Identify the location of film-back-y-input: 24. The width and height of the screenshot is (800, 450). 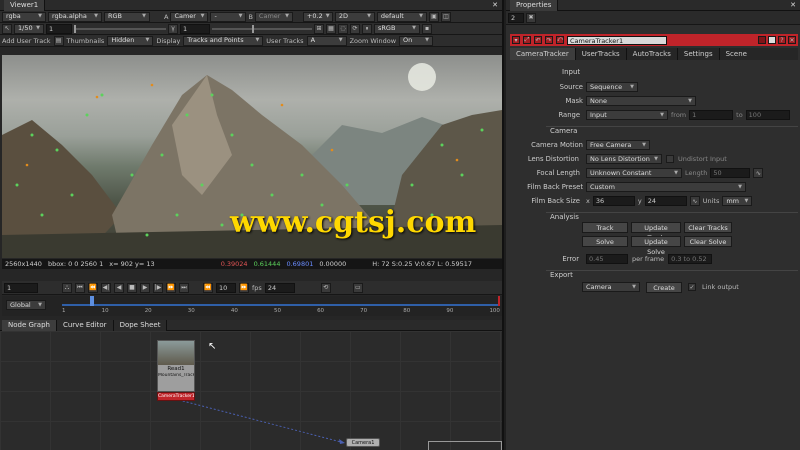
(665, 201).